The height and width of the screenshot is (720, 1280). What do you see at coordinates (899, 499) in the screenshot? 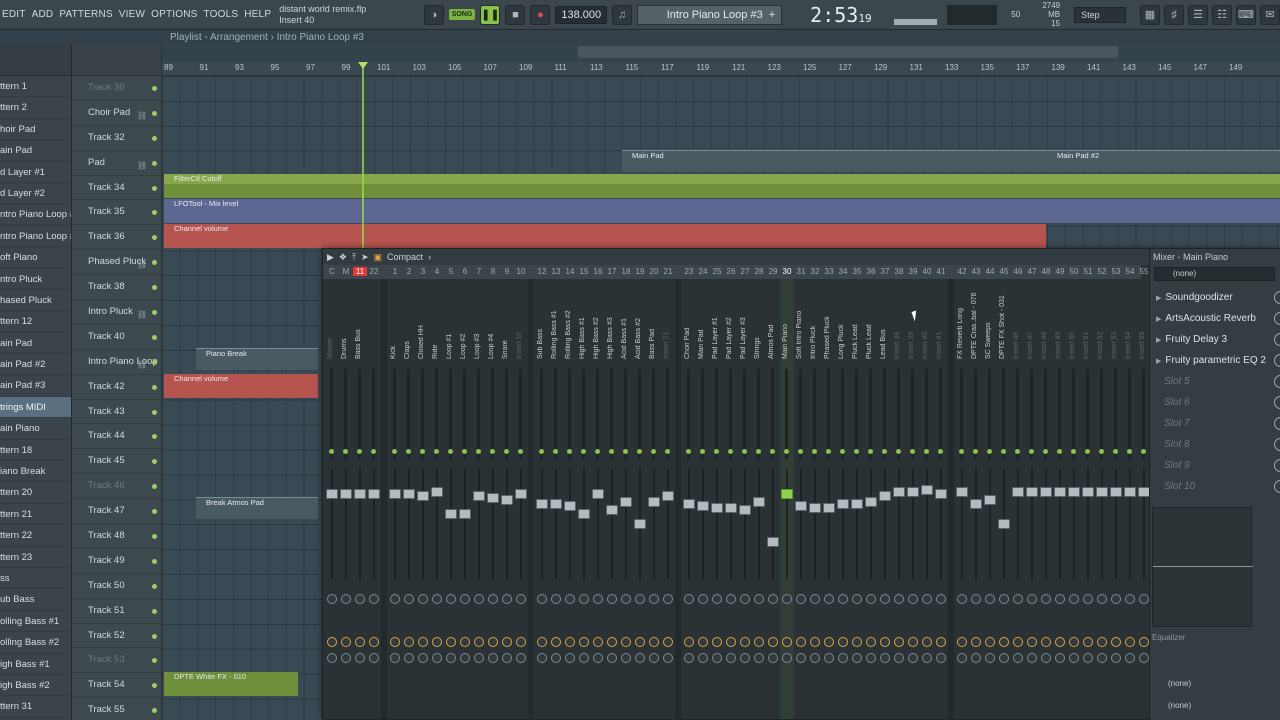
I see `mixer-channel: Insert 38` at bounding box center [899, 499].